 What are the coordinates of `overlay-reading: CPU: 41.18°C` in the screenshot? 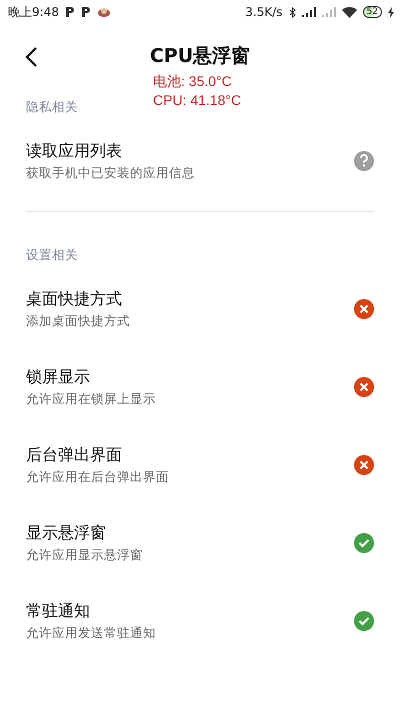 It's located at (197, 100).